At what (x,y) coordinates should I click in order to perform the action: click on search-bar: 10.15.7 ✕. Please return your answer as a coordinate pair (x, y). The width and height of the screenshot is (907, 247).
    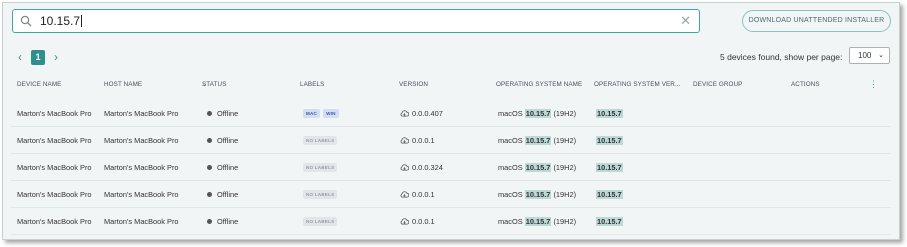
    Looking at the image, I should click on (356, 21).